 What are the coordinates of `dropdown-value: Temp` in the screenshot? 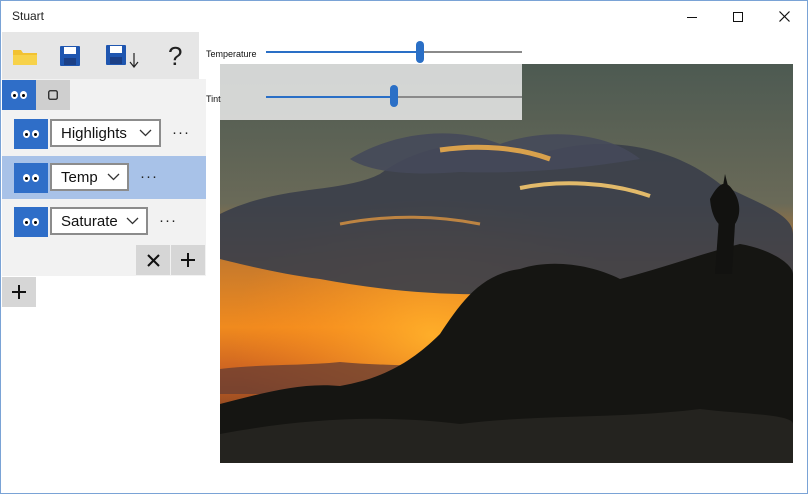 It's located at (79, 177).